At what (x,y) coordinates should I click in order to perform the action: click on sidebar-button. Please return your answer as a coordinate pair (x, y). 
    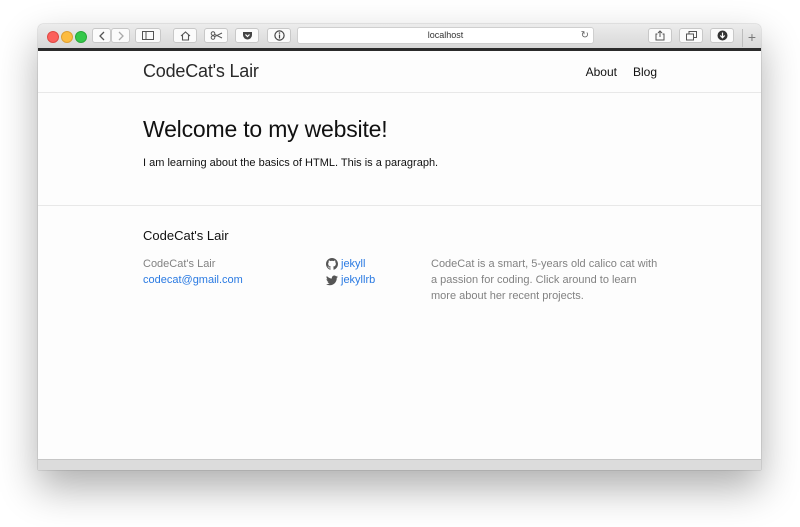
    Looking at the image, I should click on (148, 35).